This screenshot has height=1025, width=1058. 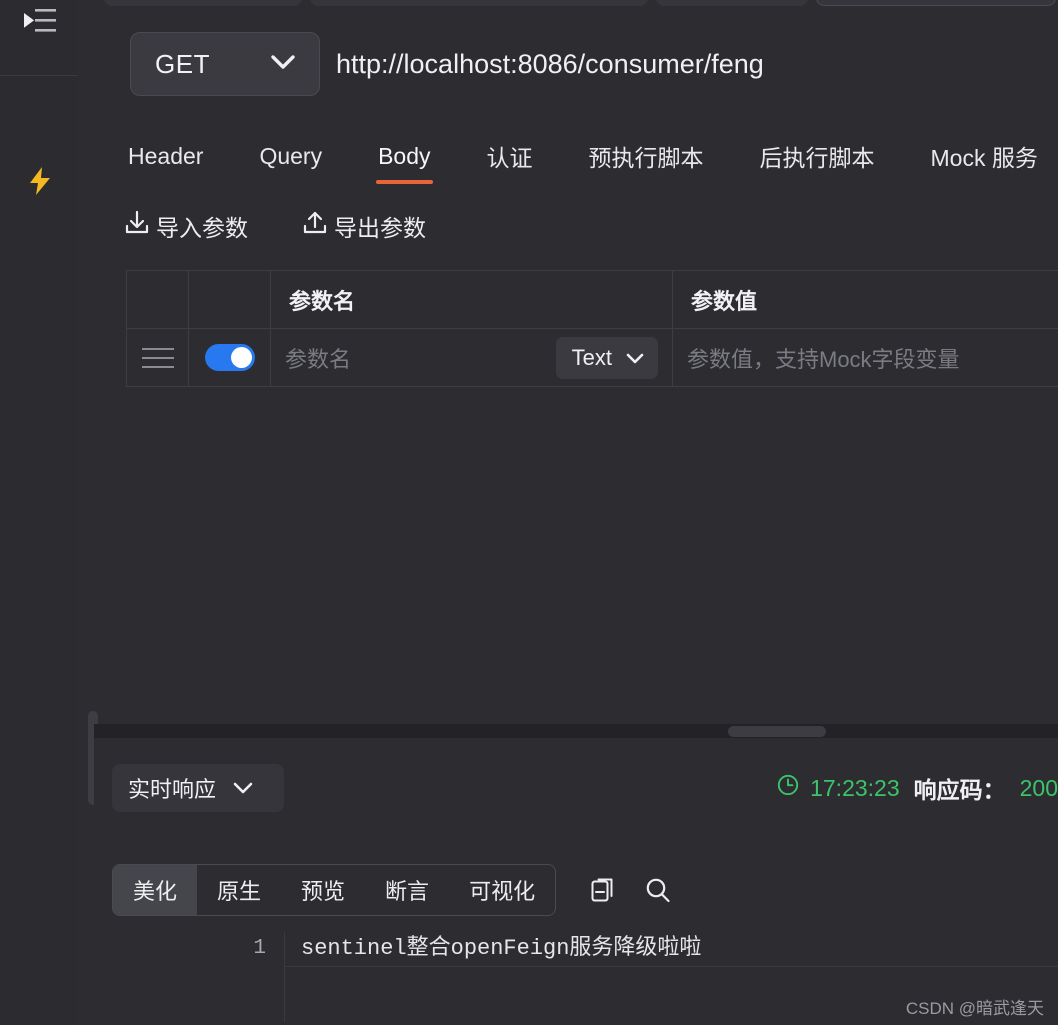 I want to click on import-params-button: 导入参数, so click(x=186, y=226).